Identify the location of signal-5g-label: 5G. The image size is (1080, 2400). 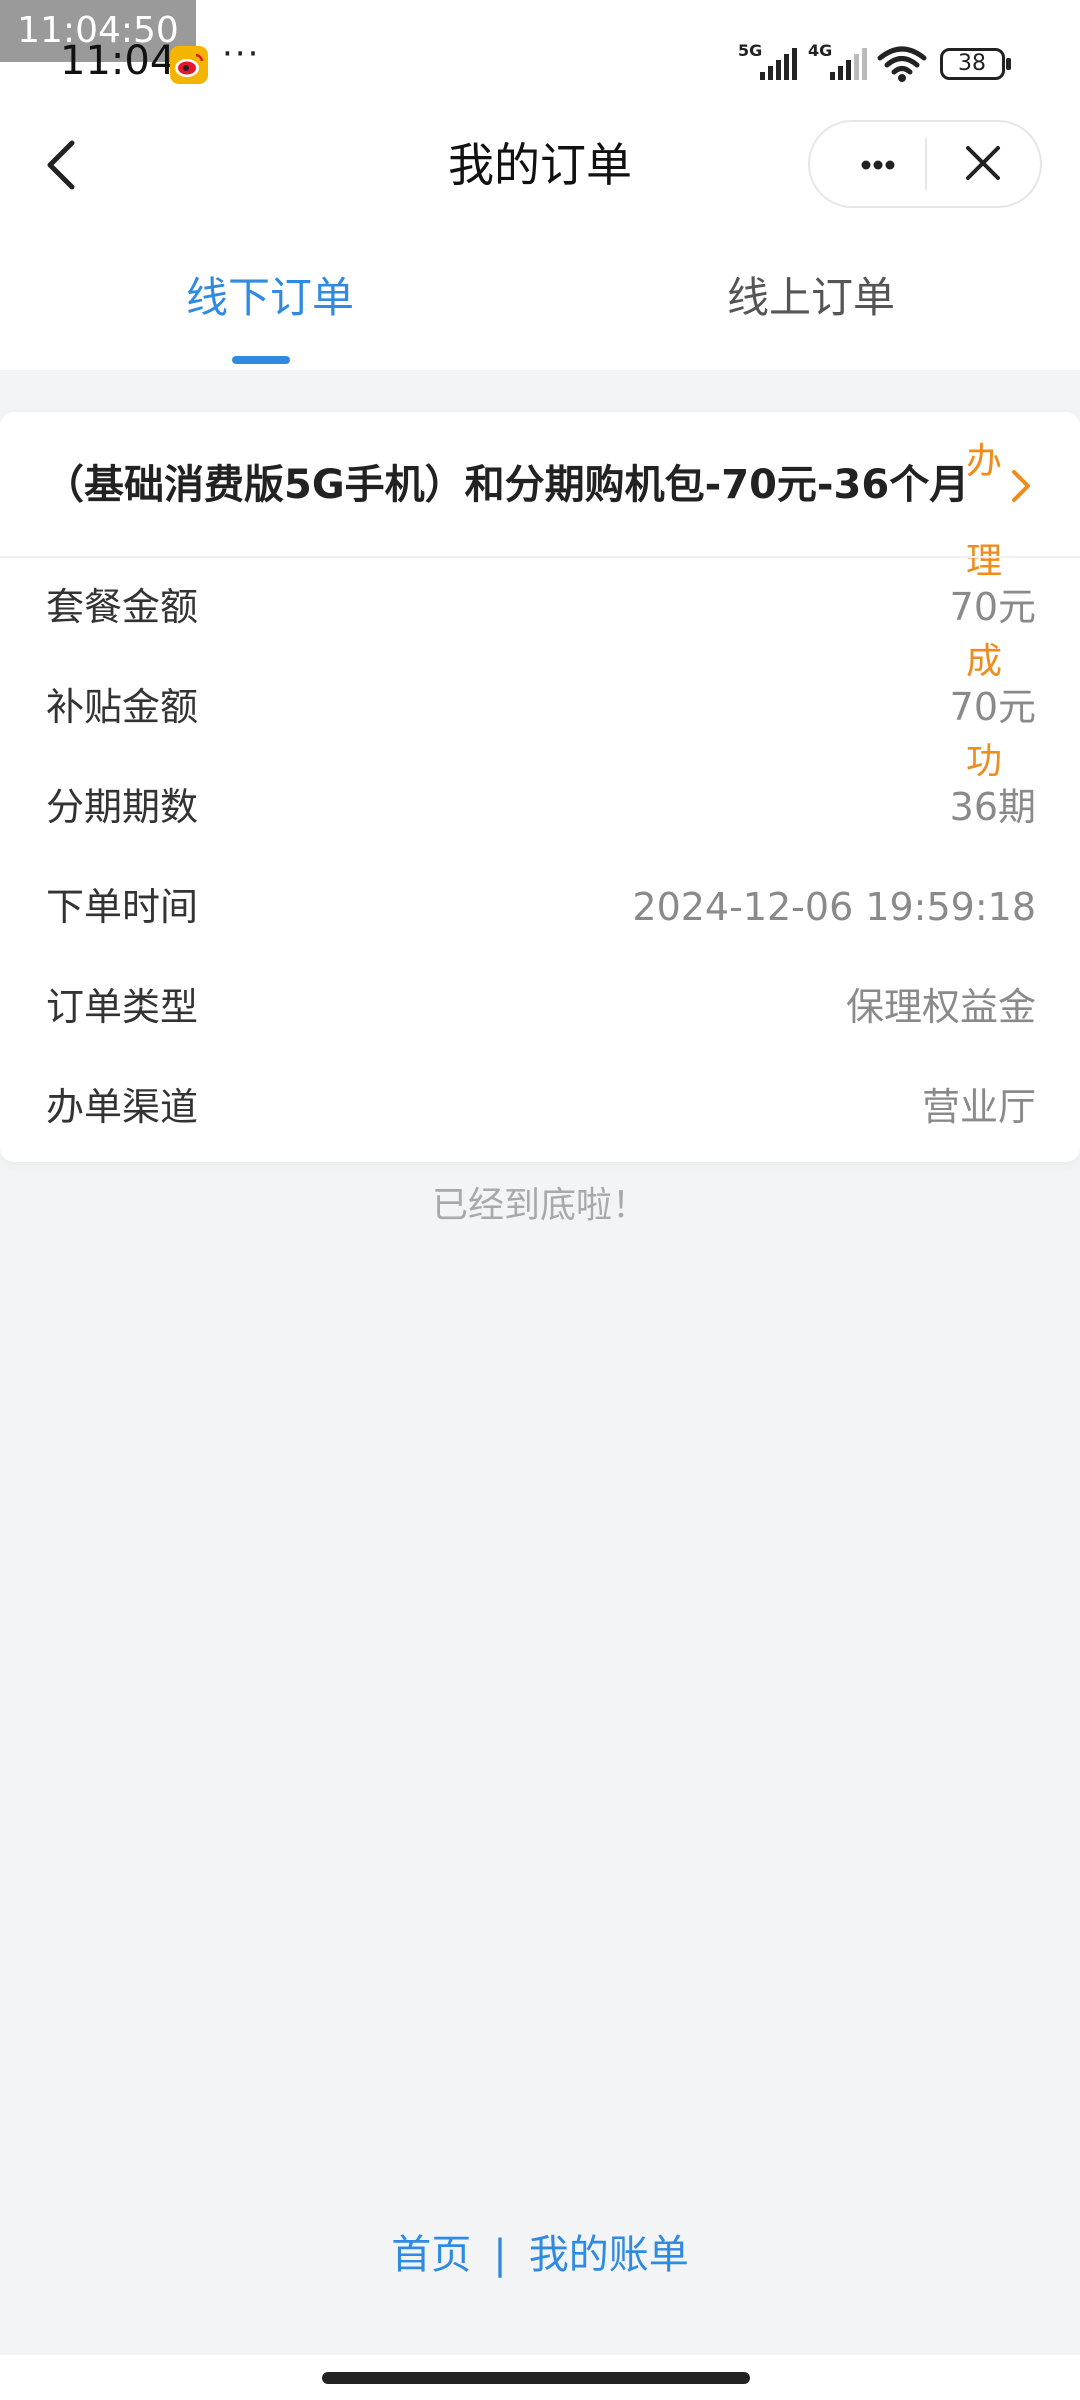
(750, 50).